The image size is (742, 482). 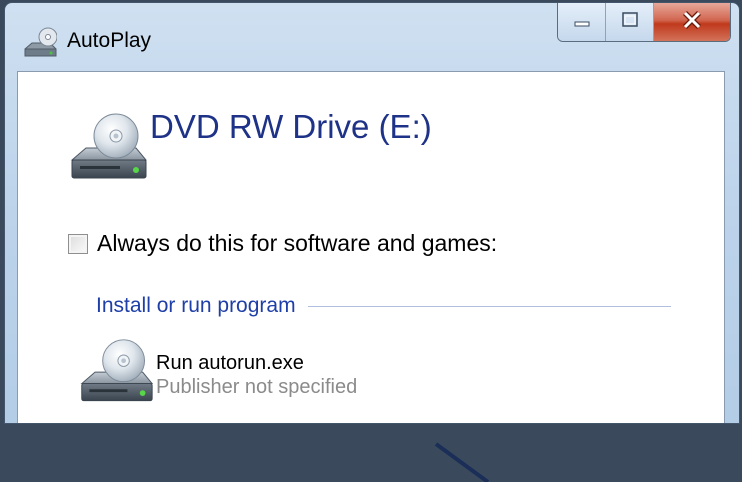 I want to click on annotation-arrow, so click(x=462, y=462).